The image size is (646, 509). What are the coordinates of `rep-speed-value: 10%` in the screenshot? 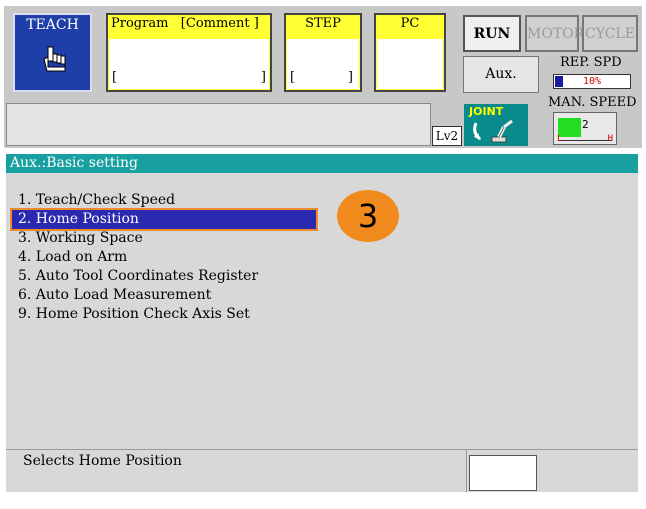 It's located at (592, 81).